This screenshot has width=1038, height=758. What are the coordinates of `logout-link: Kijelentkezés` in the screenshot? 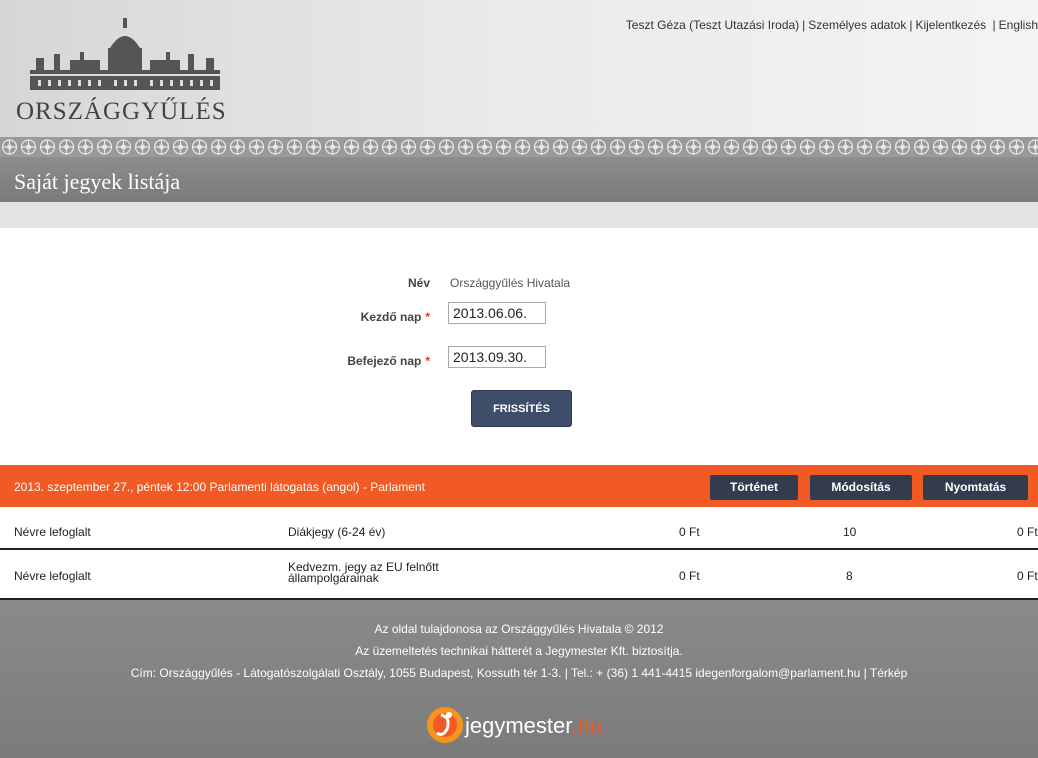 It's located at (950, 25).